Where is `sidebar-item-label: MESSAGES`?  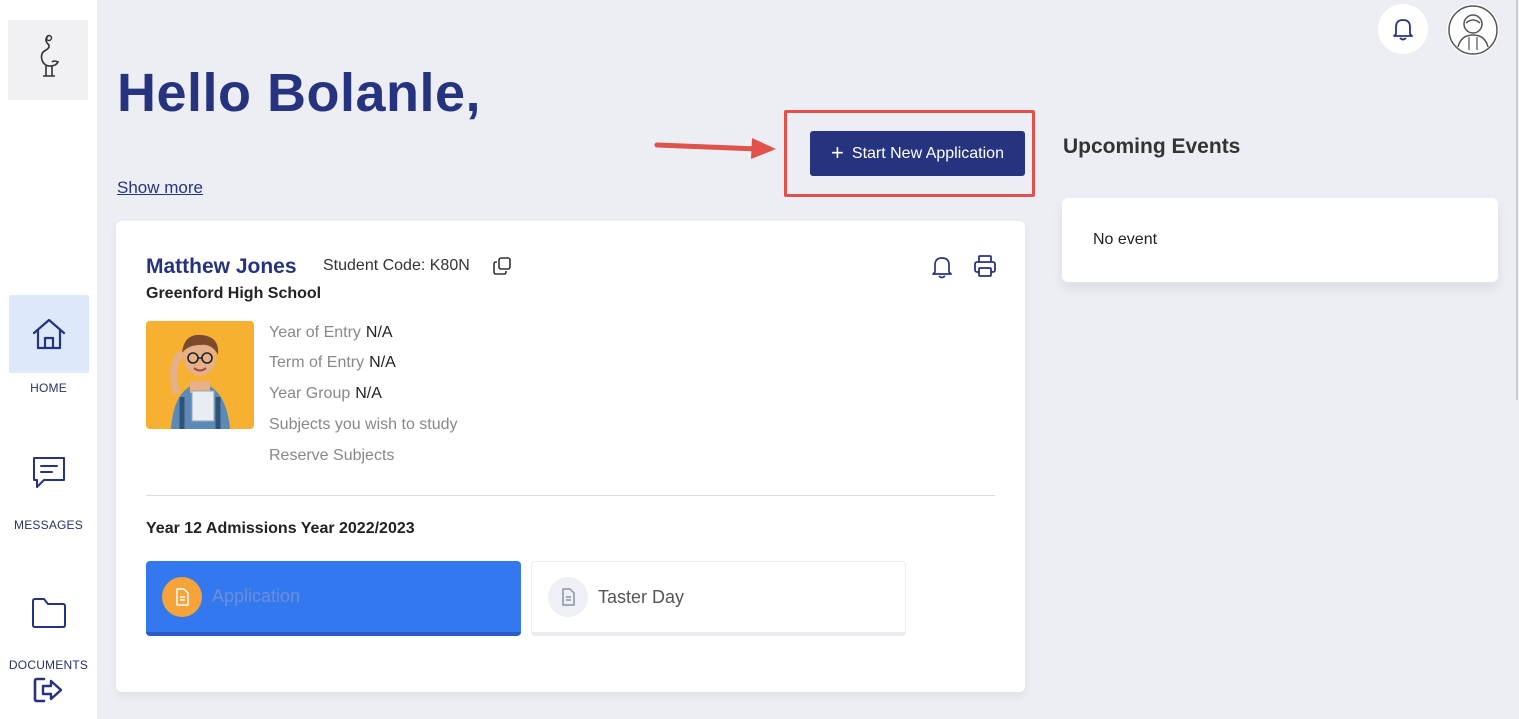
sidebar-item-label: MESSAGES is located at coordinates (48, 525).